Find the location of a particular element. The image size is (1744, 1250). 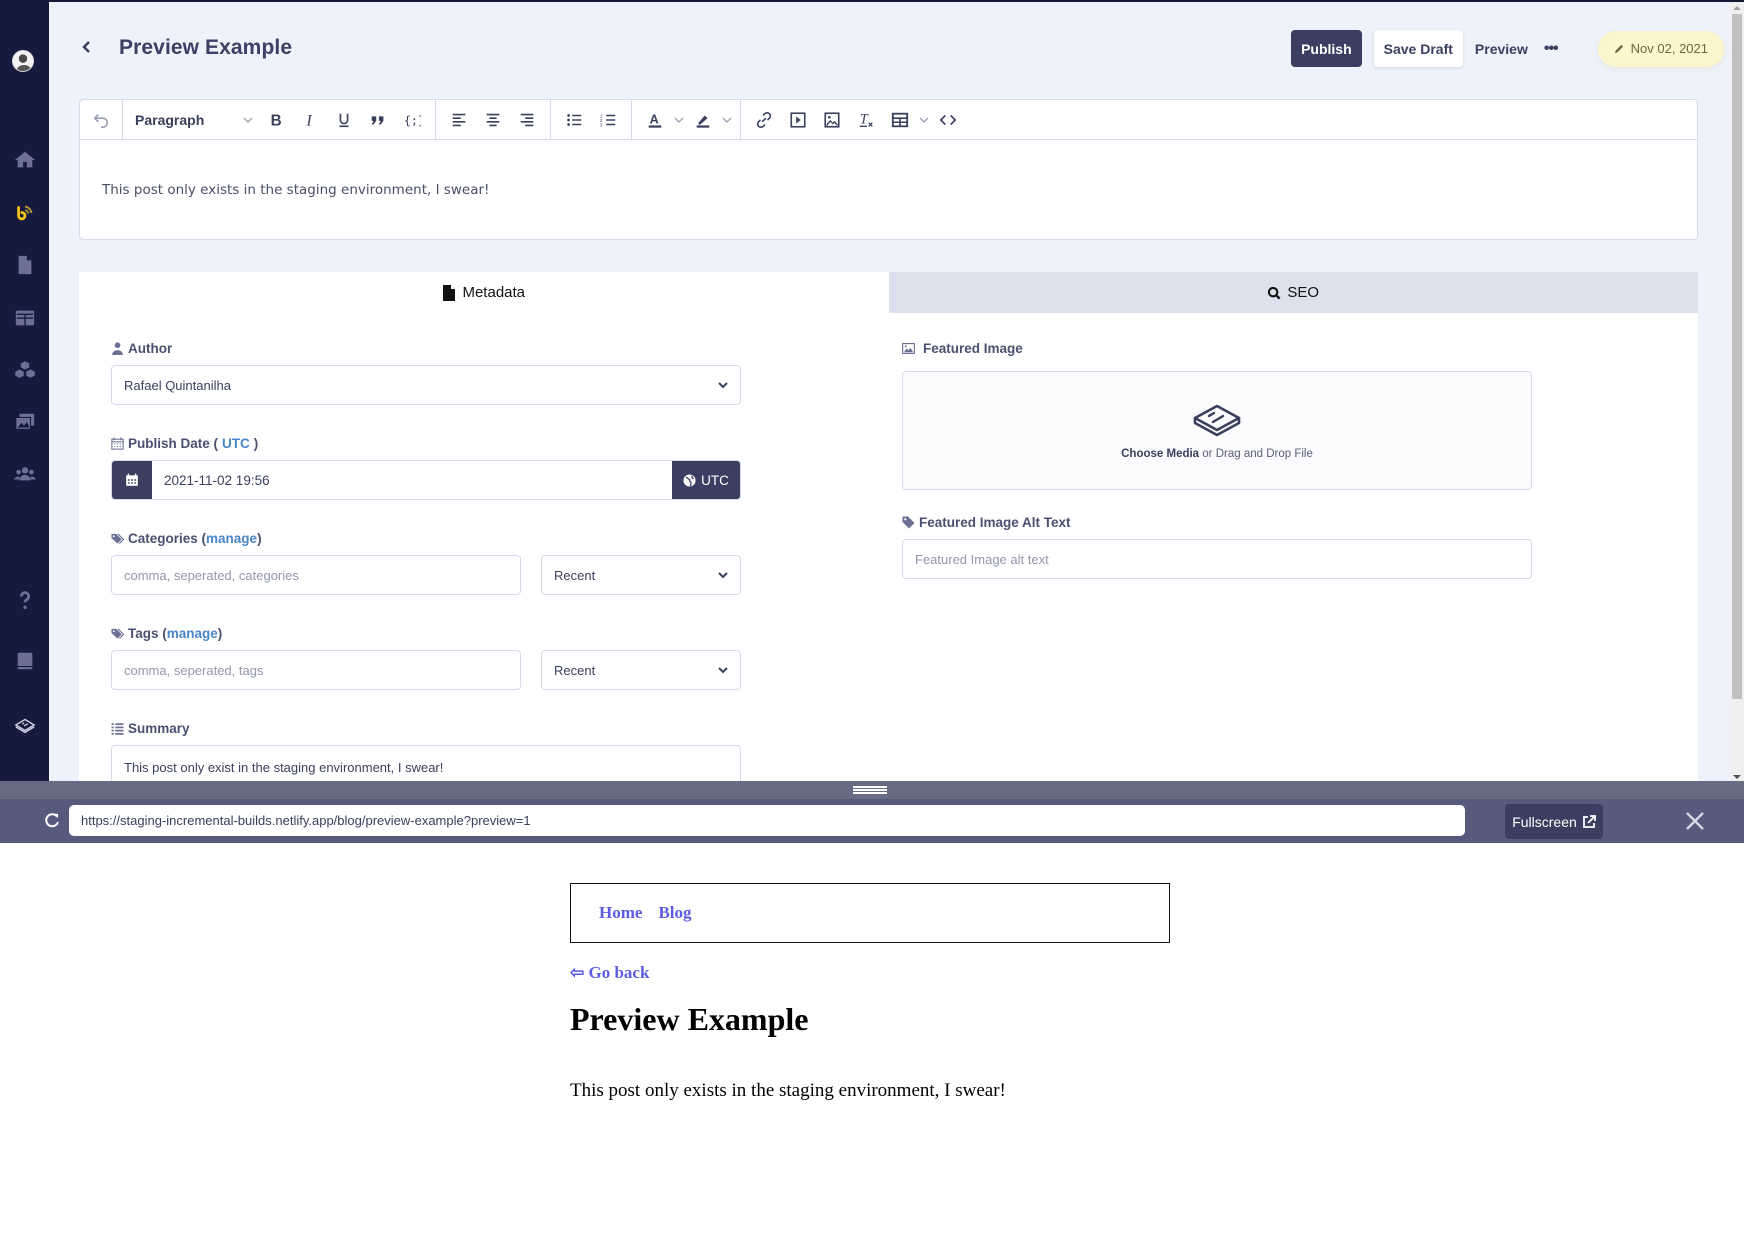

scrollbar-thumb is located at coordinates (1737, 356).